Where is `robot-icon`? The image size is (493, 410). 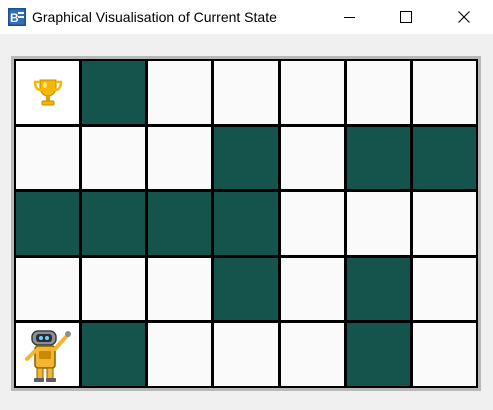
robot-icon is located at coordinates (47, 355).